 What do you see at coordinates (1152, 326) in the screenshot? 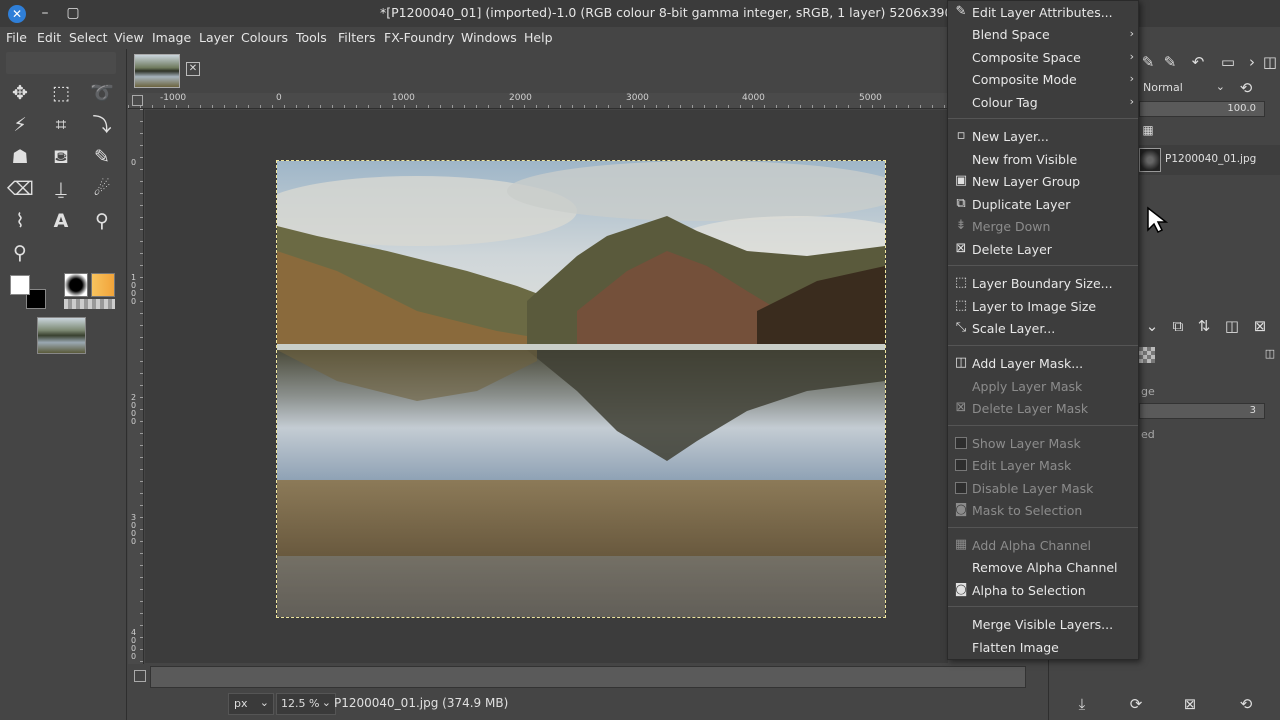
I see `chevron-down-icon: ⌄` at bounding box center [1152, 326].